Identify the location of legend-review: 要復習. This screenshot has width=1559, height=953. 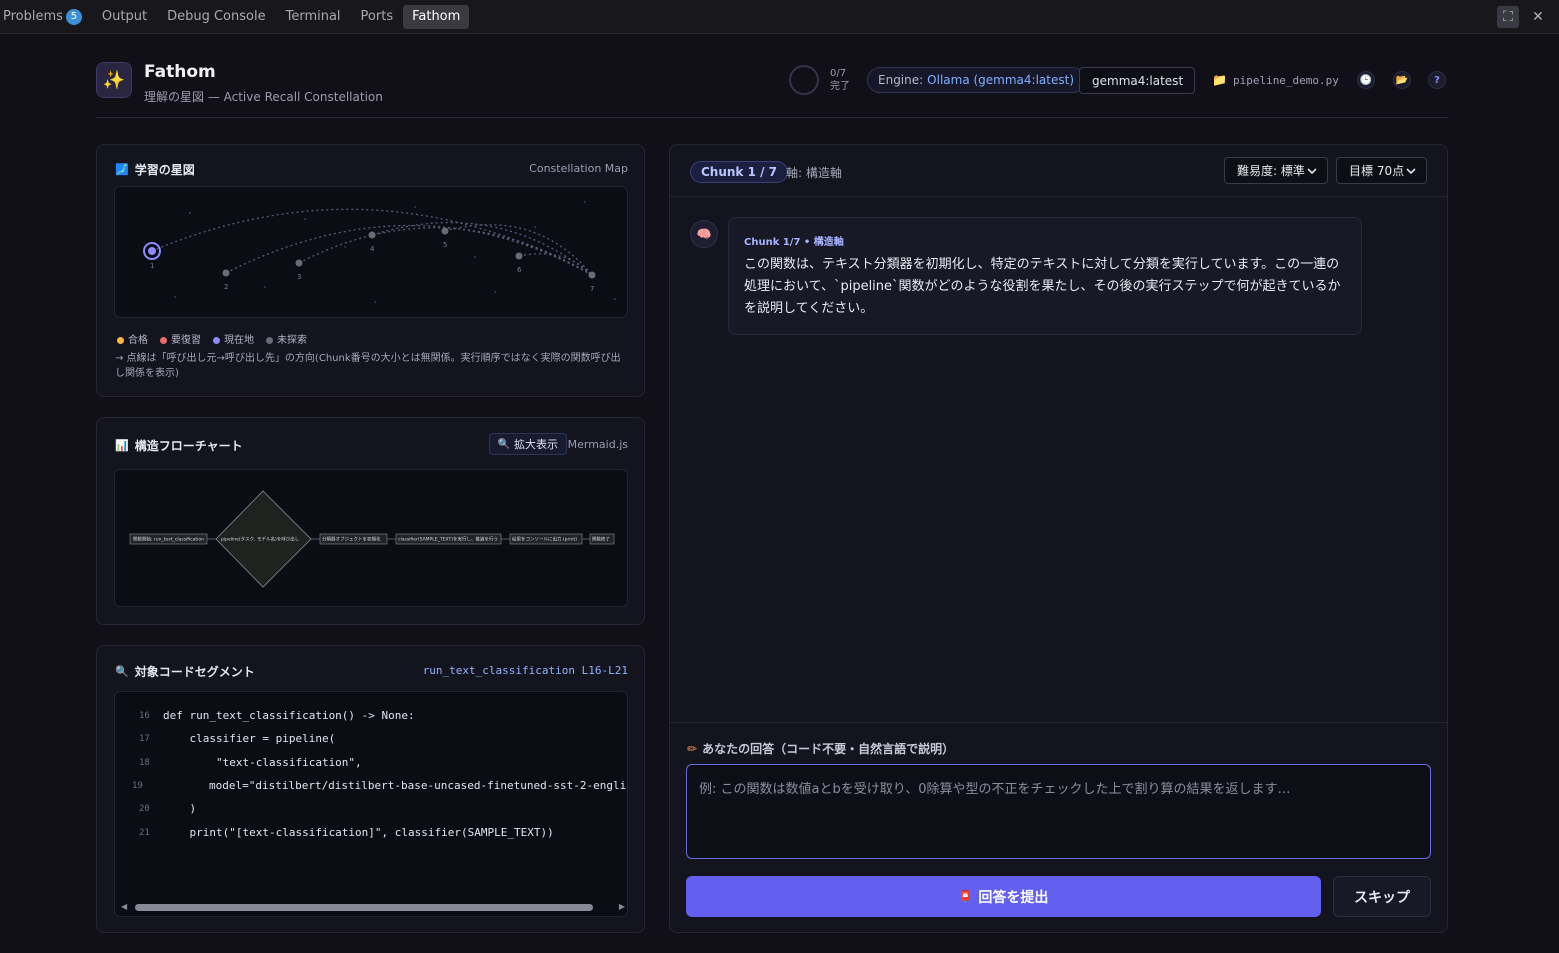
(180, 338).